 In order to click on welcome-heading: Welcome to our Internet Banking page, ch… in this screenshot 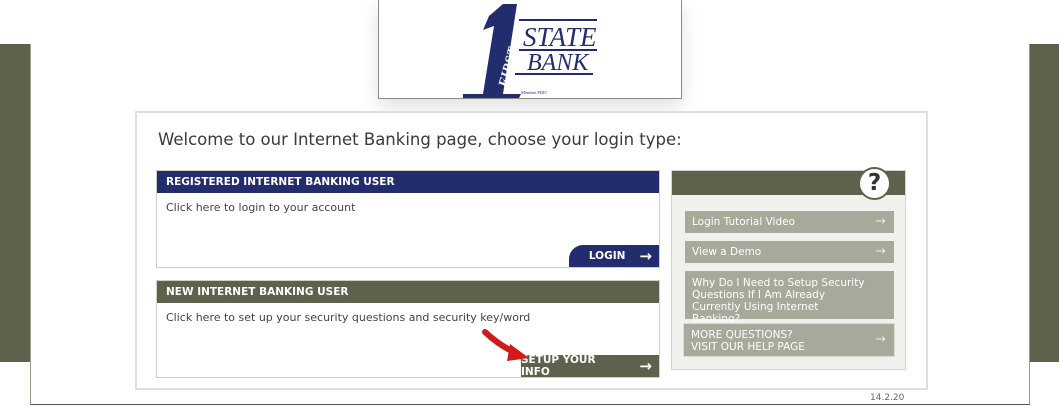, I will do `click(420, 139)`.